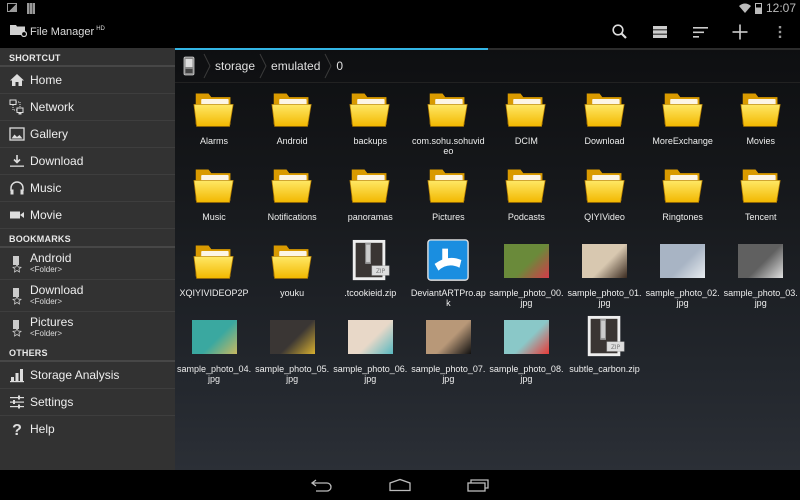 The height and width of the screenshot is (500, 800). Describe the element at coordinates (52, 107) in the screenshot. I see `sidebar-item-label: Network` at that location.